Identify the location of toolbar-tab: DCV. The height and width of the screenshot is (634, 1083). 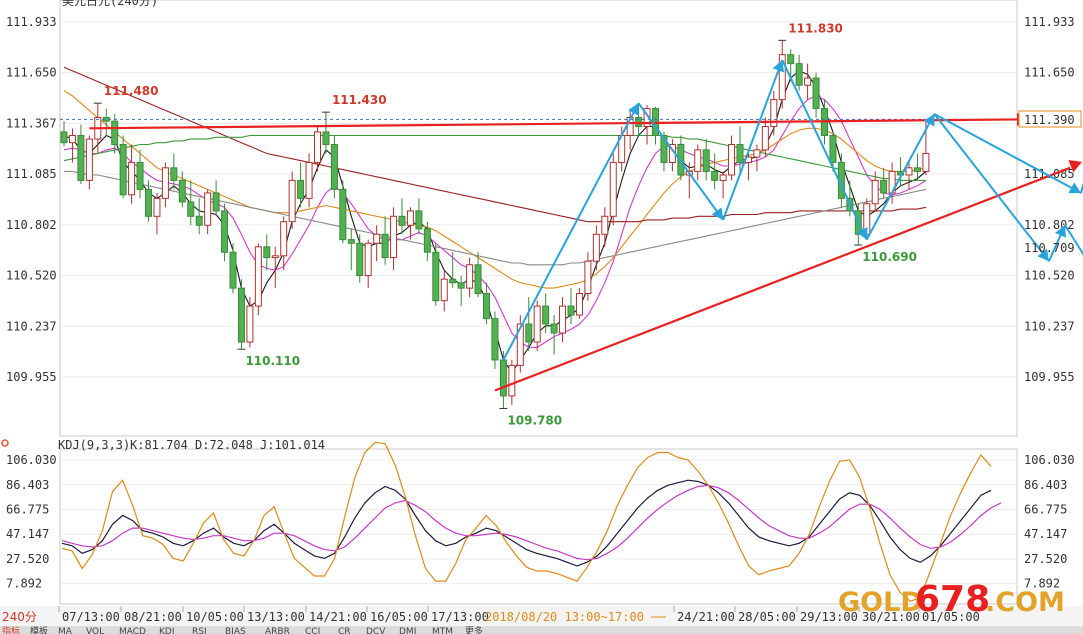
(376, 630).